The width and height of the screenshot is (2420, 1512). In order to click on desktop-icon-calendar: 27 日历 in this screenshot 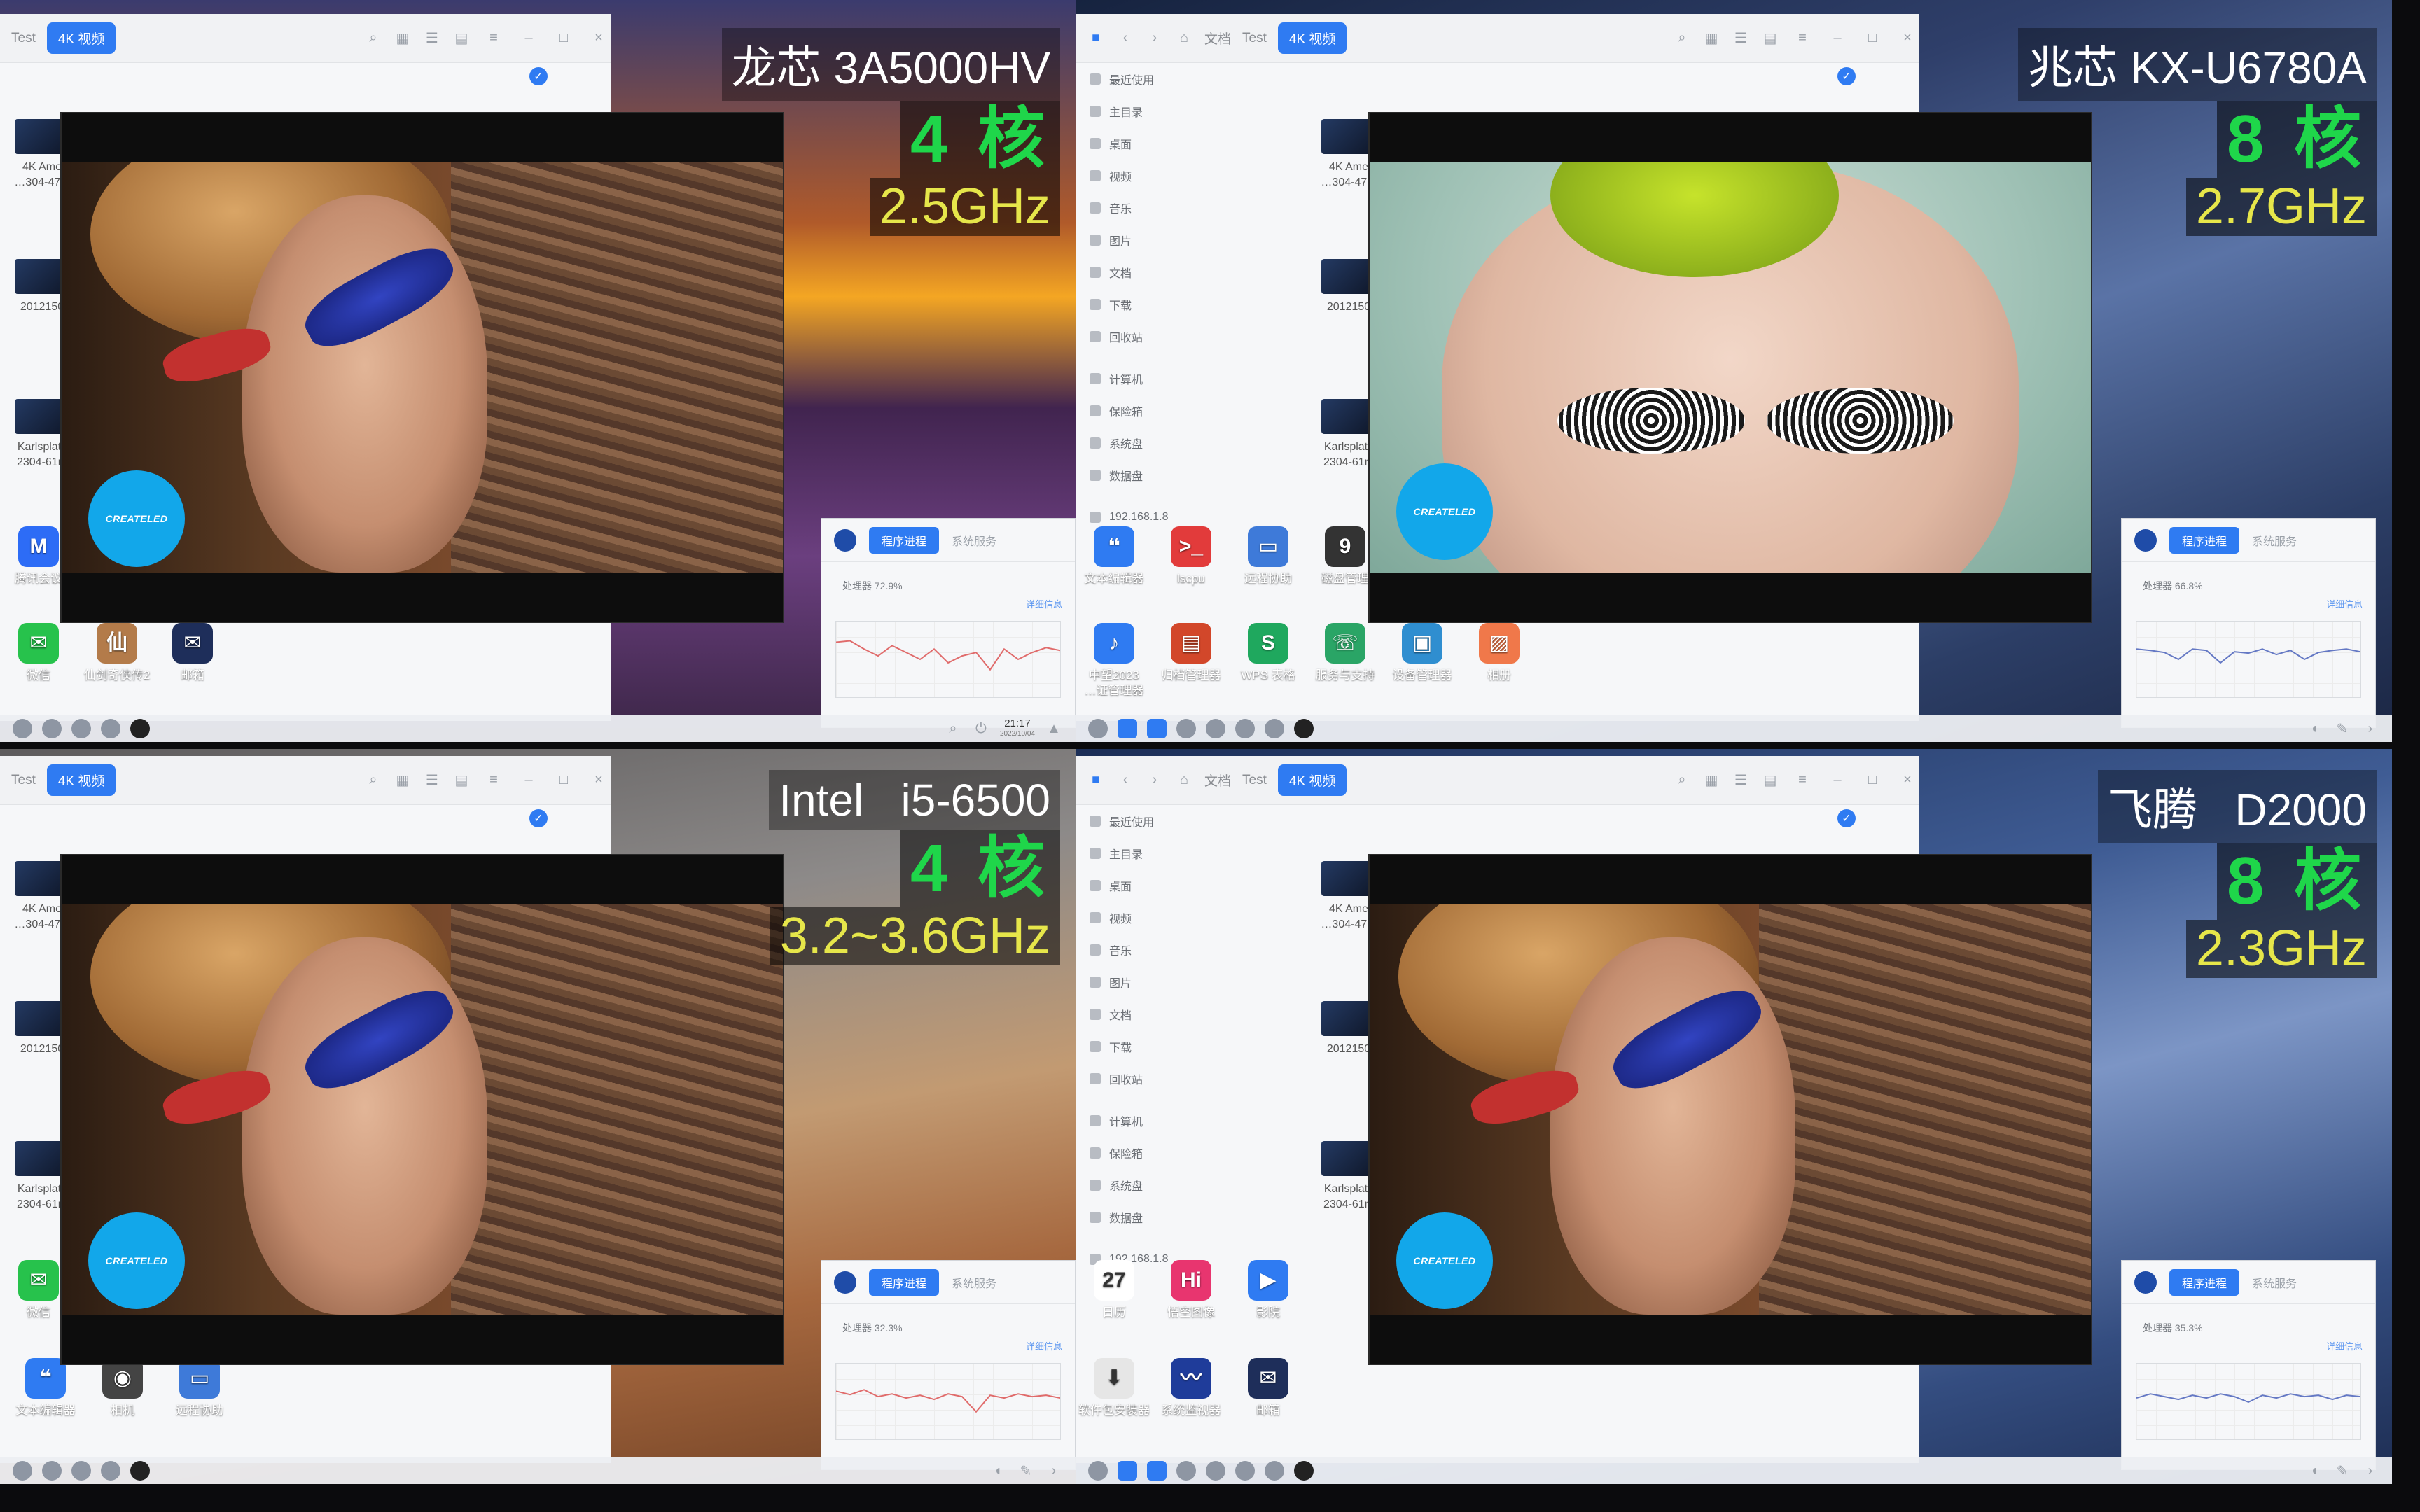, I will do `click(1114, 1290)`.